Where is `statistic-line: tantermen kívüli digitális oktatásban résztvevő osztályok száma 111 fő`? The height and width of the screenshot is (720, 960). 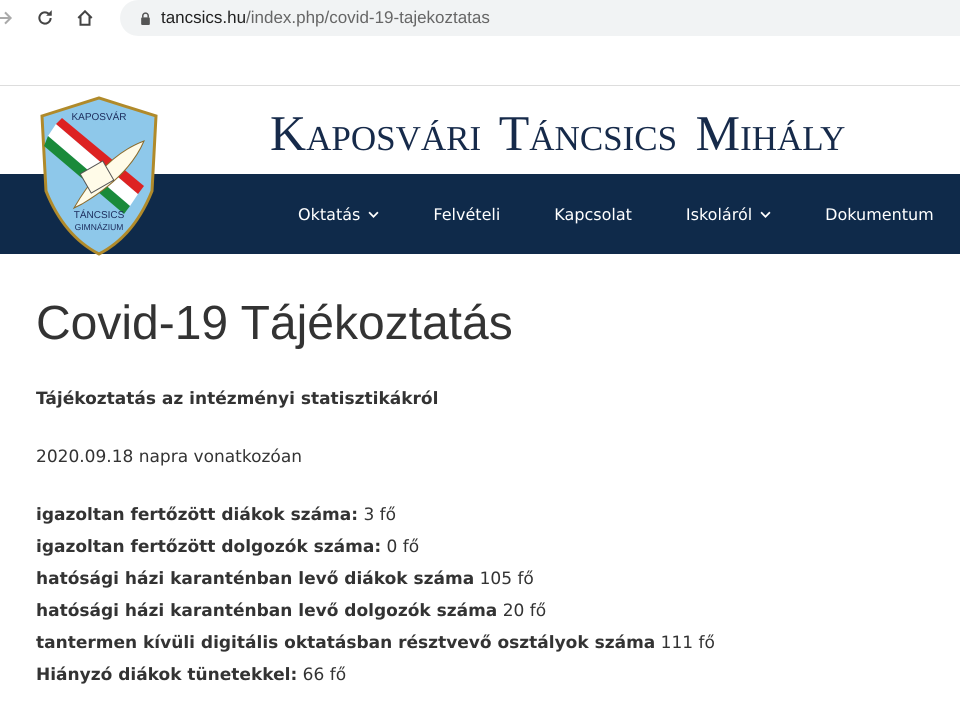
statistic-line: tantermen kívüli digitális oktatásban résztvevő osztályok száma 111 fő is located at coordinates (376, 643).